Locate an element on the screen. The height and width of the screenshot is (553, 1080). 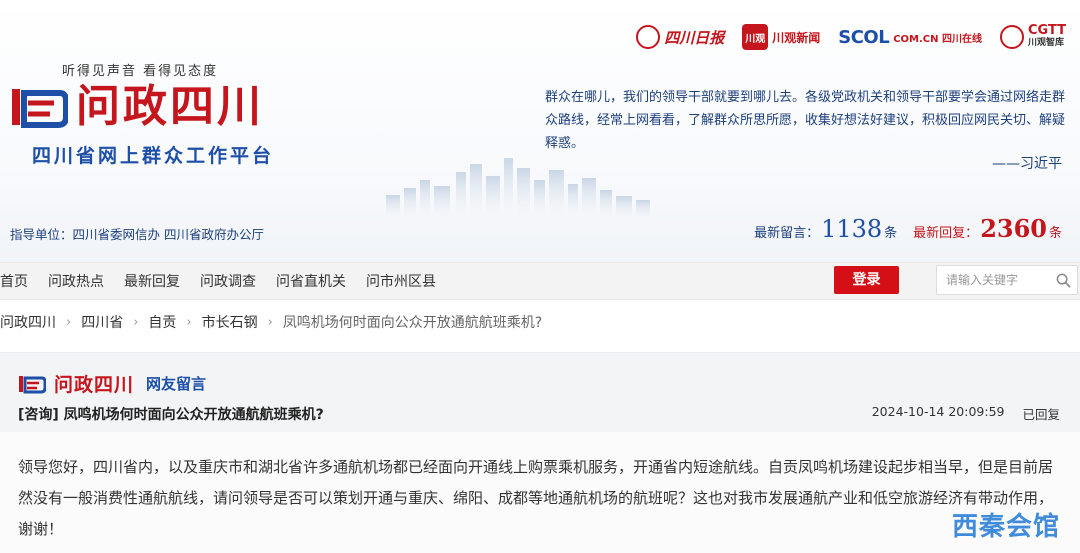
partner-chuanguan: 川观 川观新闻 is located at coordinates (781, 37).